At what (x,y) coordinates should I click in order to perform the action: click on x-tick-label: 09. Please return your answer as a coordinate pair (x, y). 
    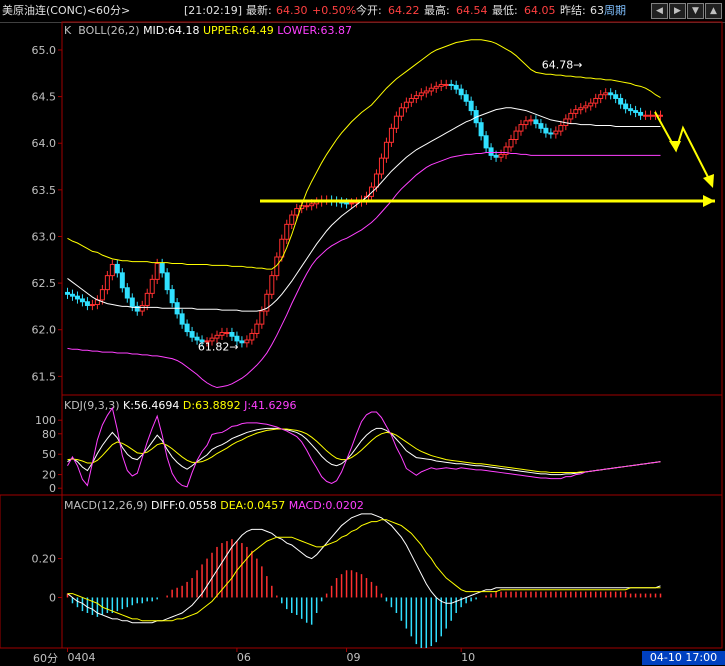
    Looking at the image, I should click on (354, 657).